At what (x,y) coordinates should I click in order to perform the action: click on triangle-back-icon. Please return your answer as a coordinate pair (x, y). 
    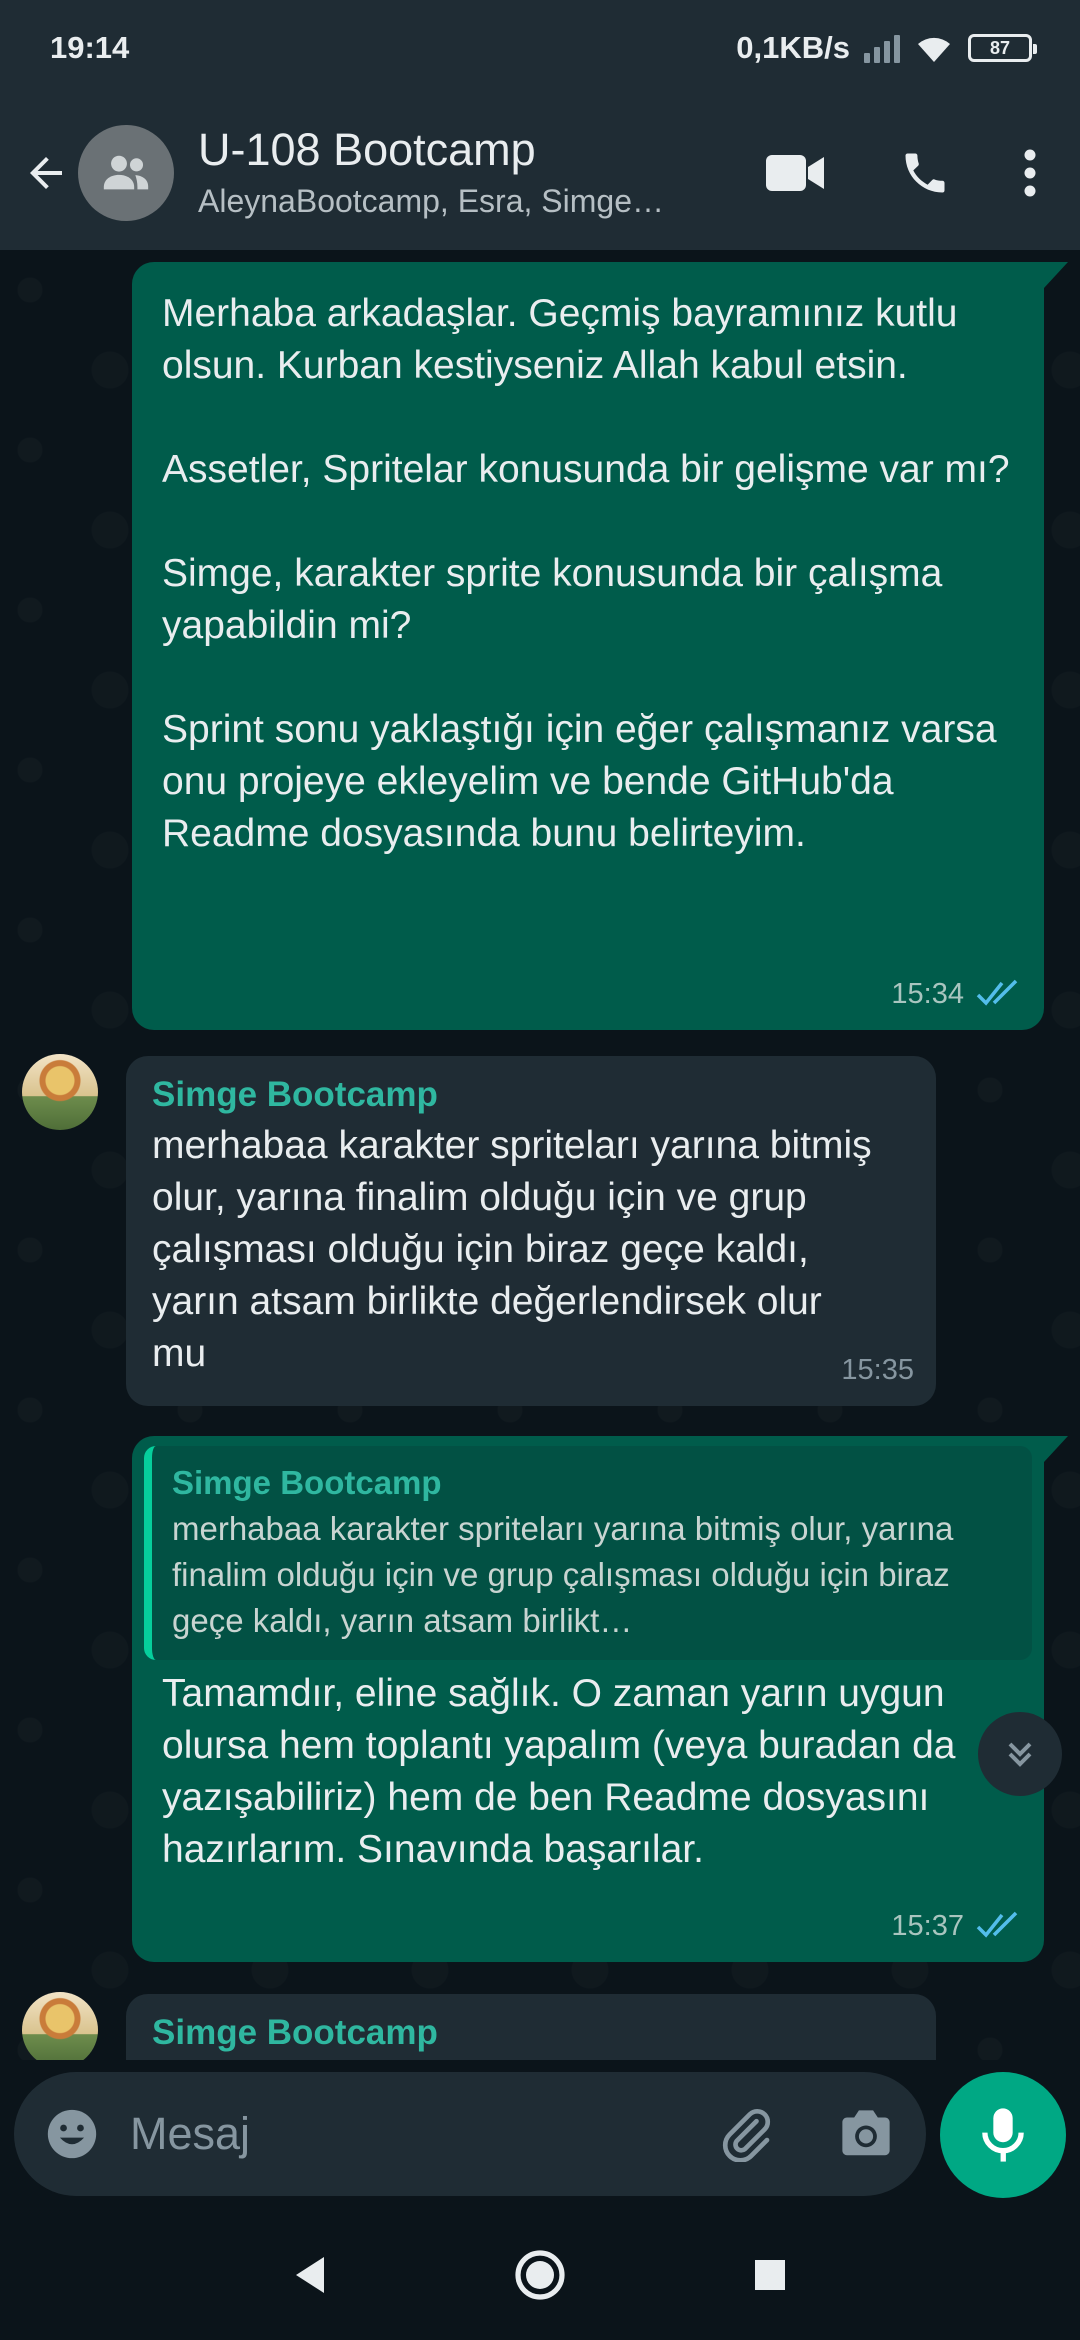
    Looking at the image, I should click on (310, 2275).